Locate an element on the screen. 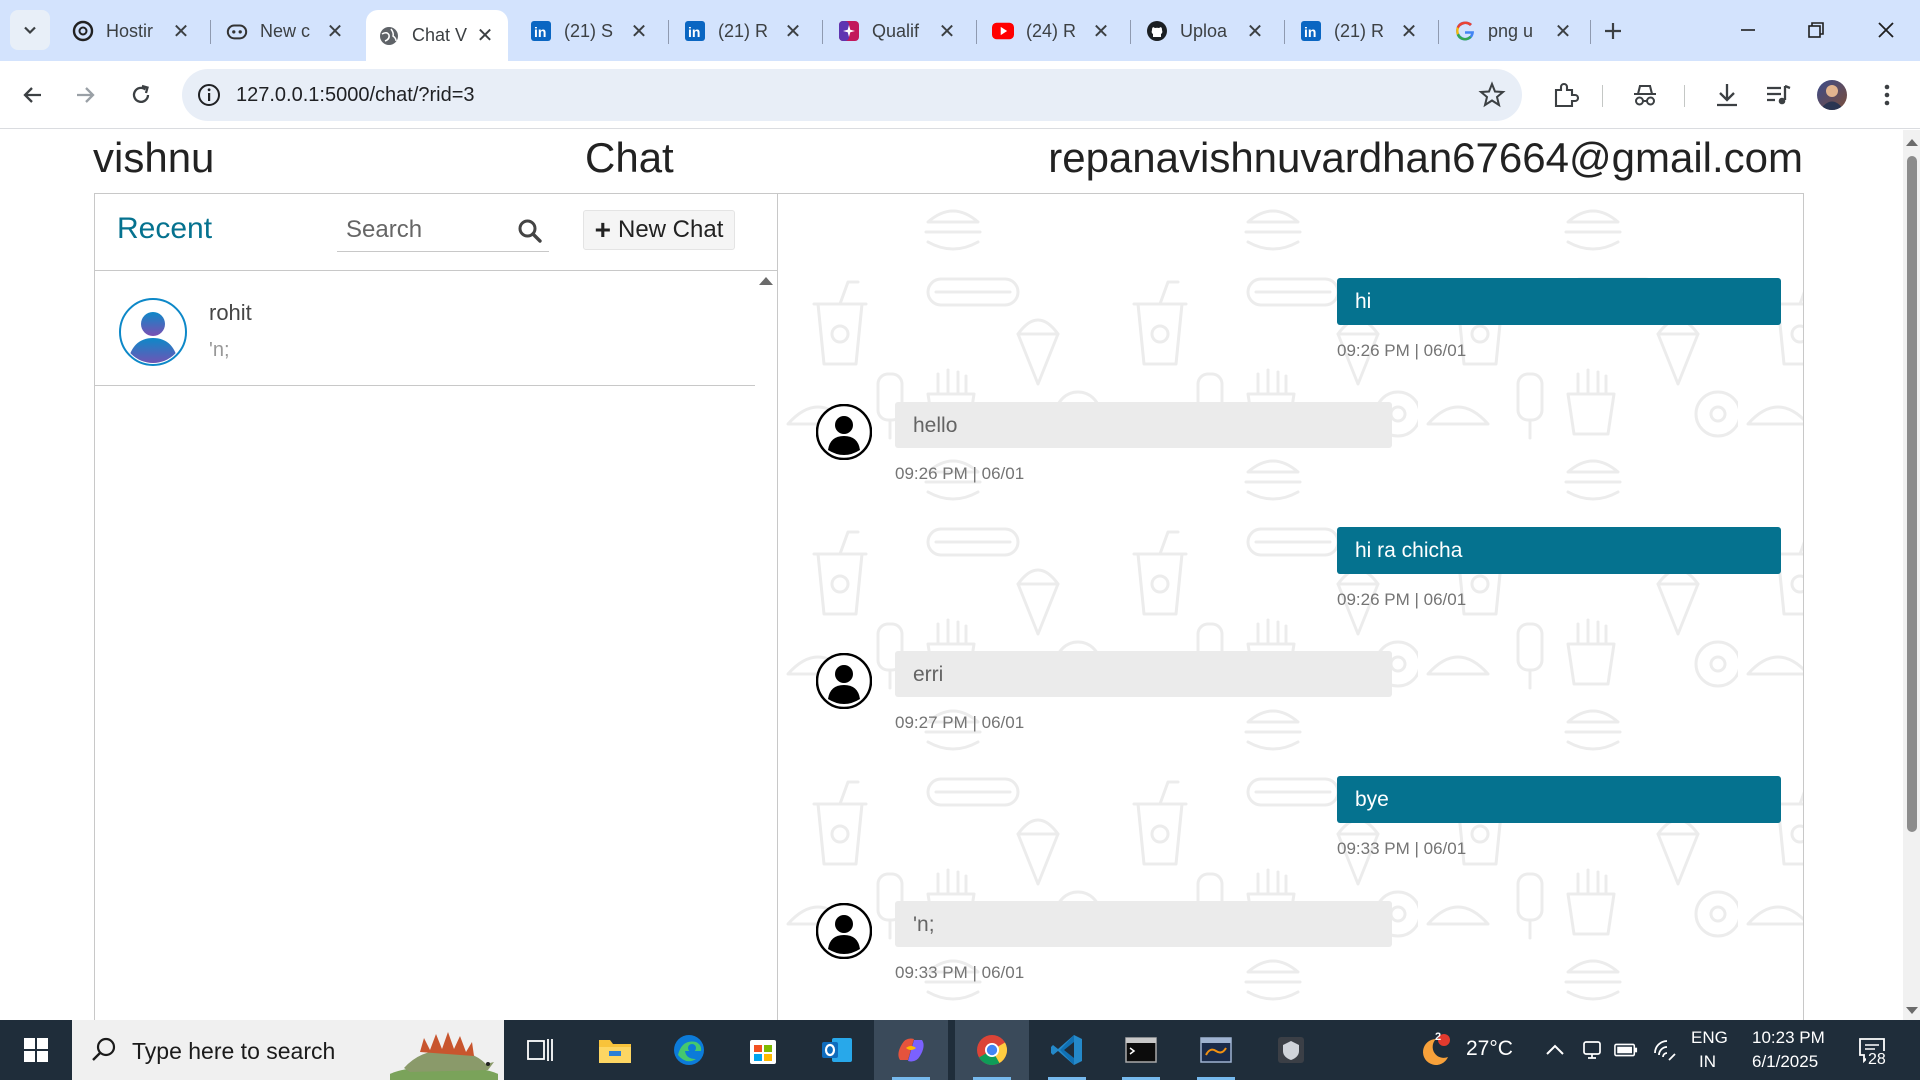 The image size is (1920, 1080). weather-widget is located at coordinates (1434, 1051).